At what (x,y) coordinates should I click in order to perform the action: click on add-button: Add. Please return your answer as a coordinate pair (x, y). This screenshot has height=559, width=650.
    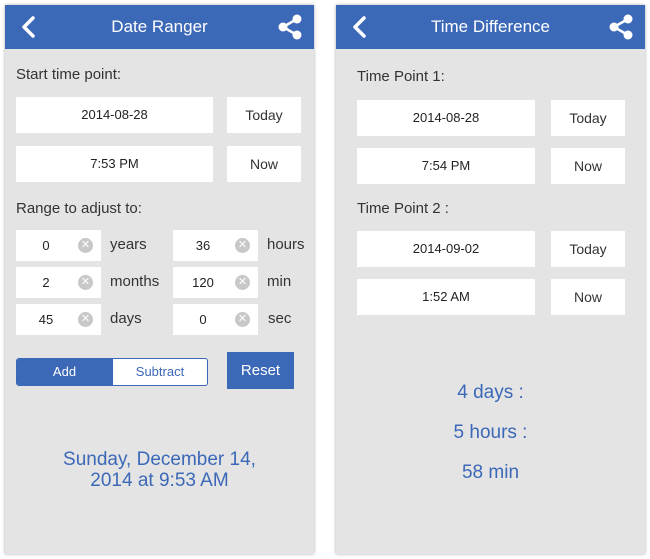
    Looking at the image, I should click on (64, 372).